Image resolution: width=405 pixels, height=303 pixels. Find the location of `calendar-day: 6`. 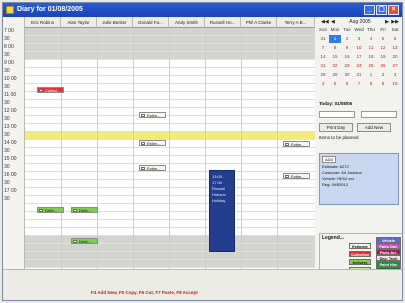

calendar-day: 6 is located at coordinates (347, 84).